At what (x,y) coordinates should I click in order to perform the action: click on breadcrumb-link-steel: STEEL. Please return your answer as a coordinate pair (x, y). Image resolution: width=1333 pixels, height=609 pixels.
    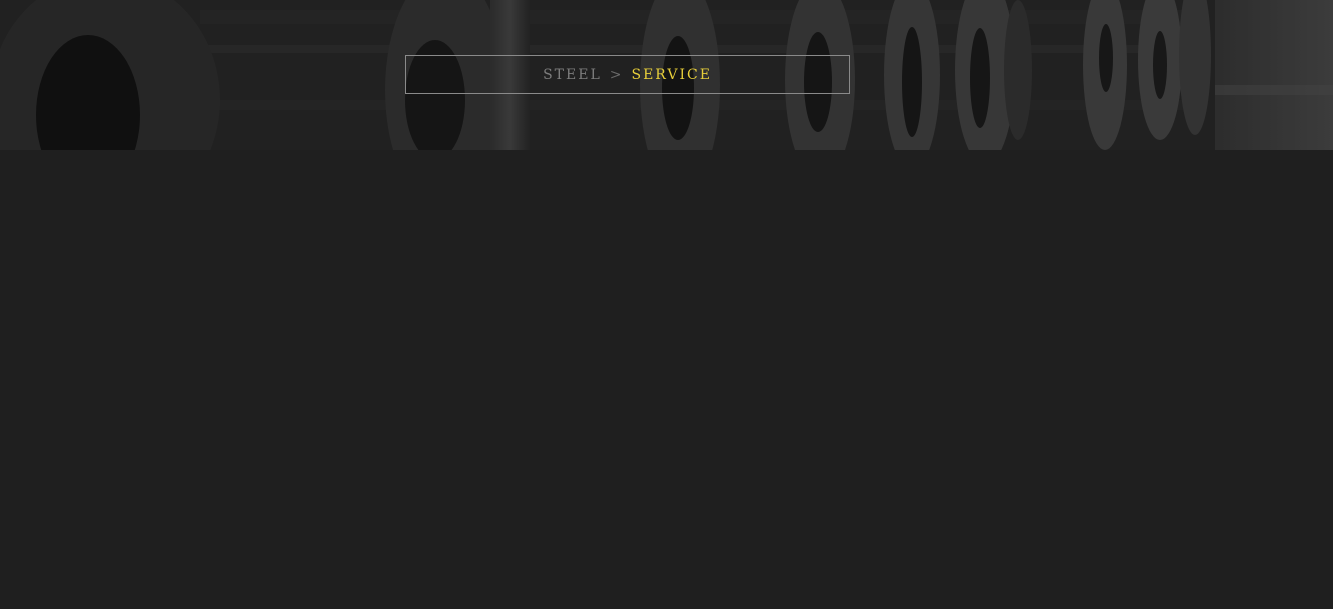
    Looking at the image, I should click on (572, 75).